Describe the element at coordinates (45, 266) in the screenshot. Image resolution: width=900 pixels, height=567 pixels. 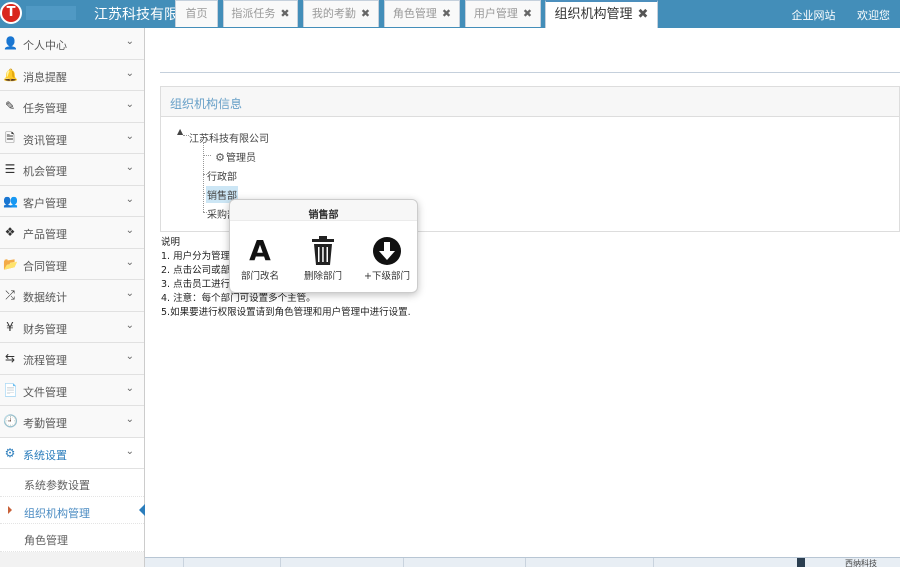
I see `sidebar-item-label: 合同管理` at that location.